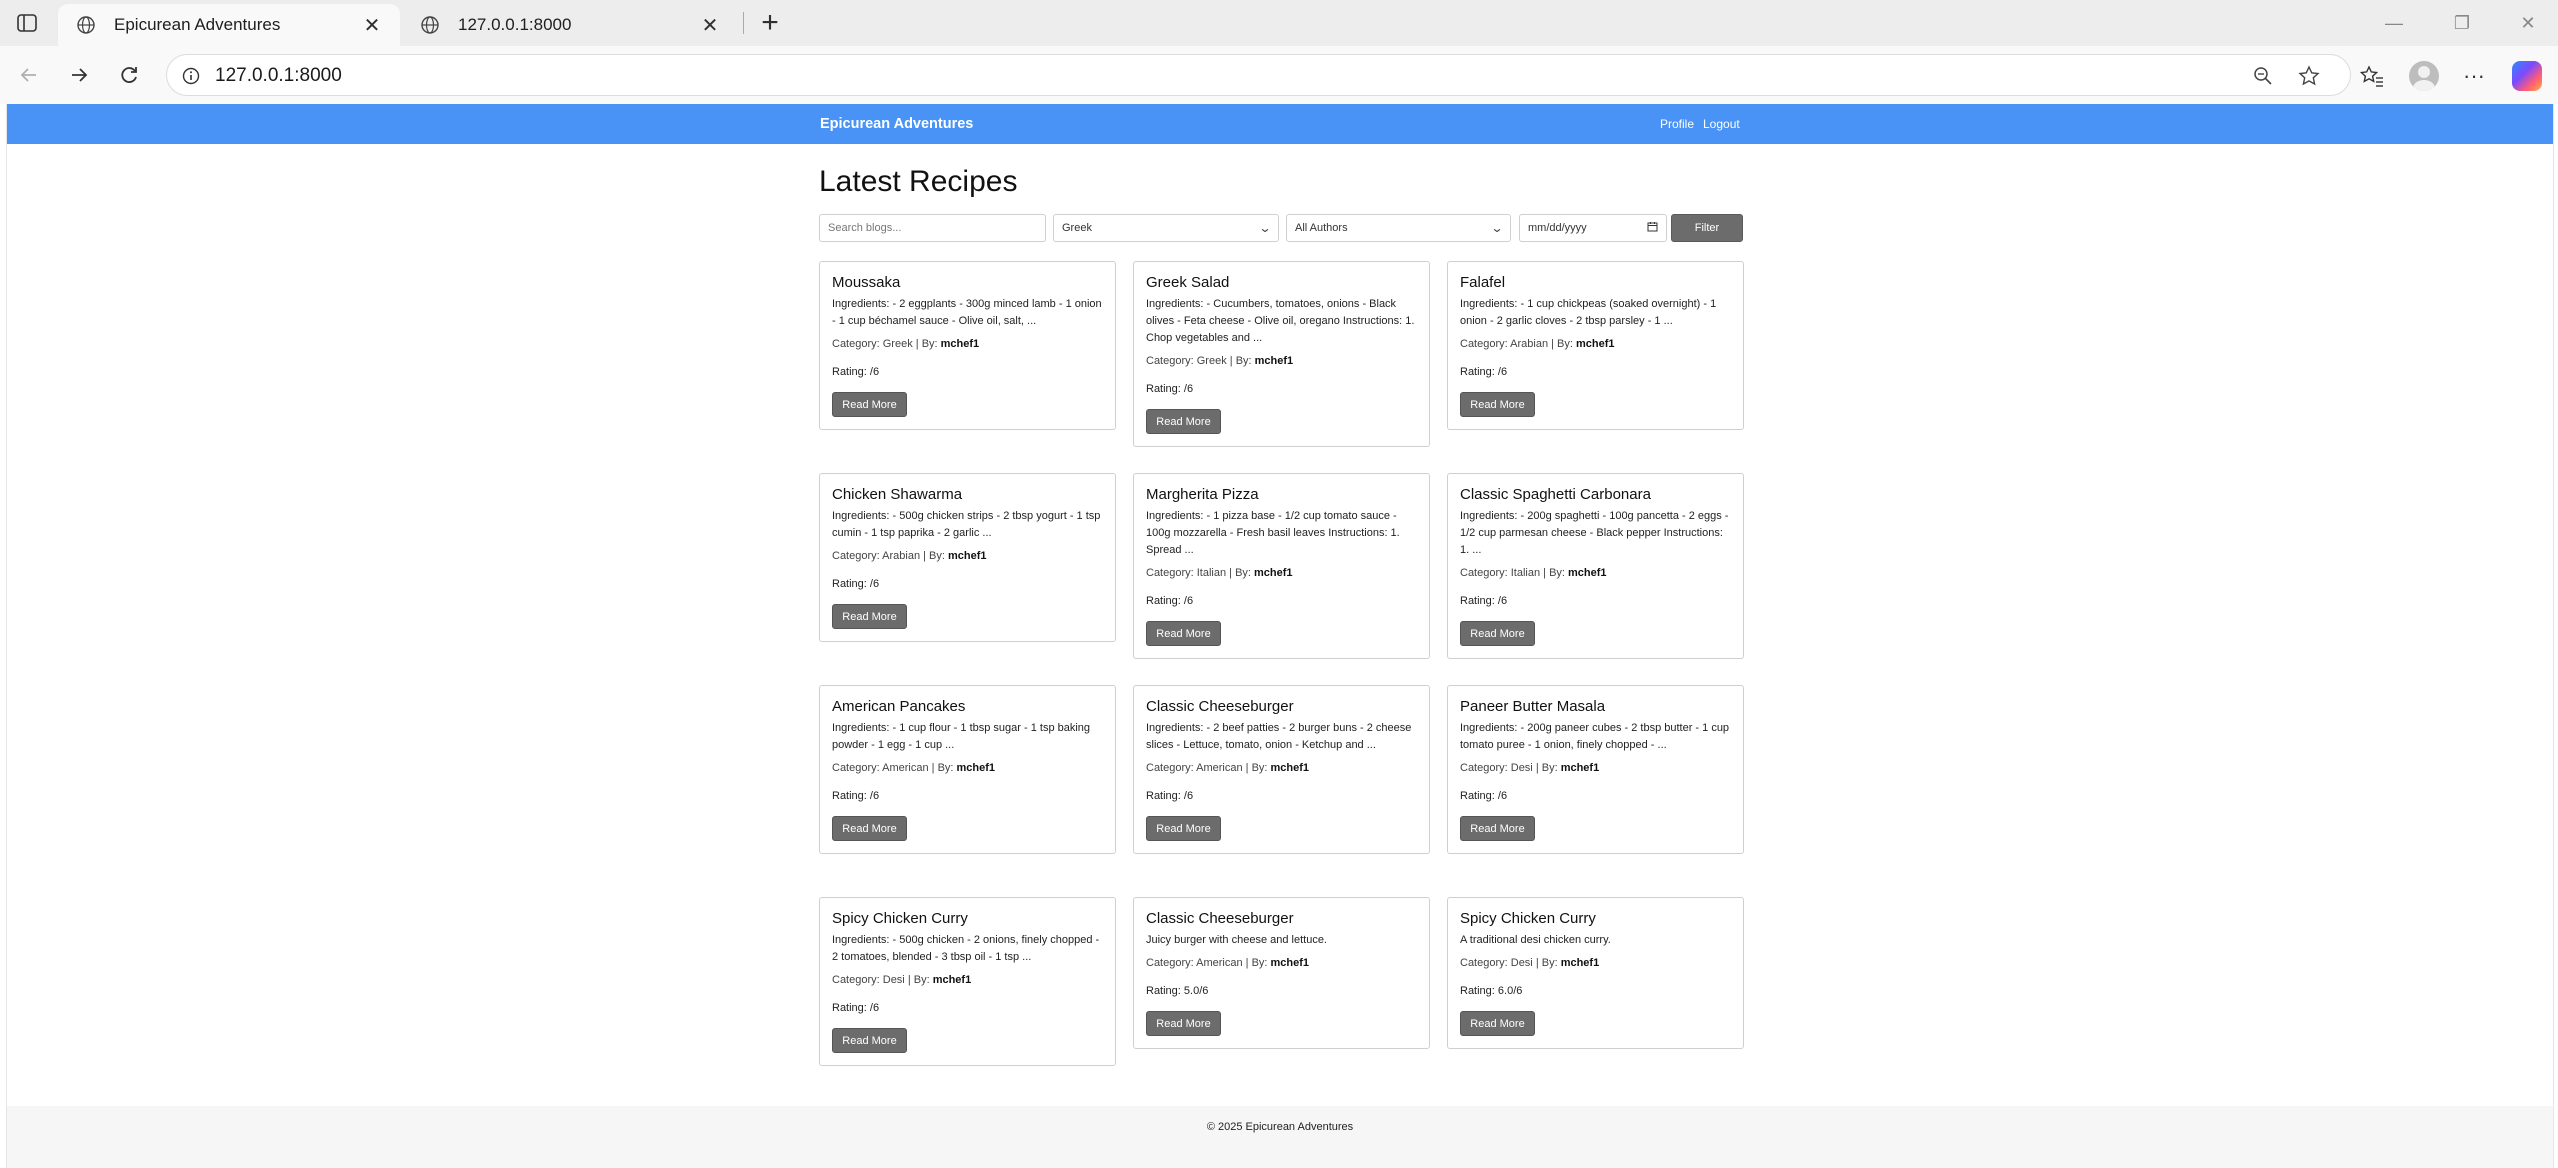 The width and height of the screenshot is (2558, 1168). Describe the element at coordinates (2309, 76) in the screenshot. I see `favorite-star-icon` at that location.